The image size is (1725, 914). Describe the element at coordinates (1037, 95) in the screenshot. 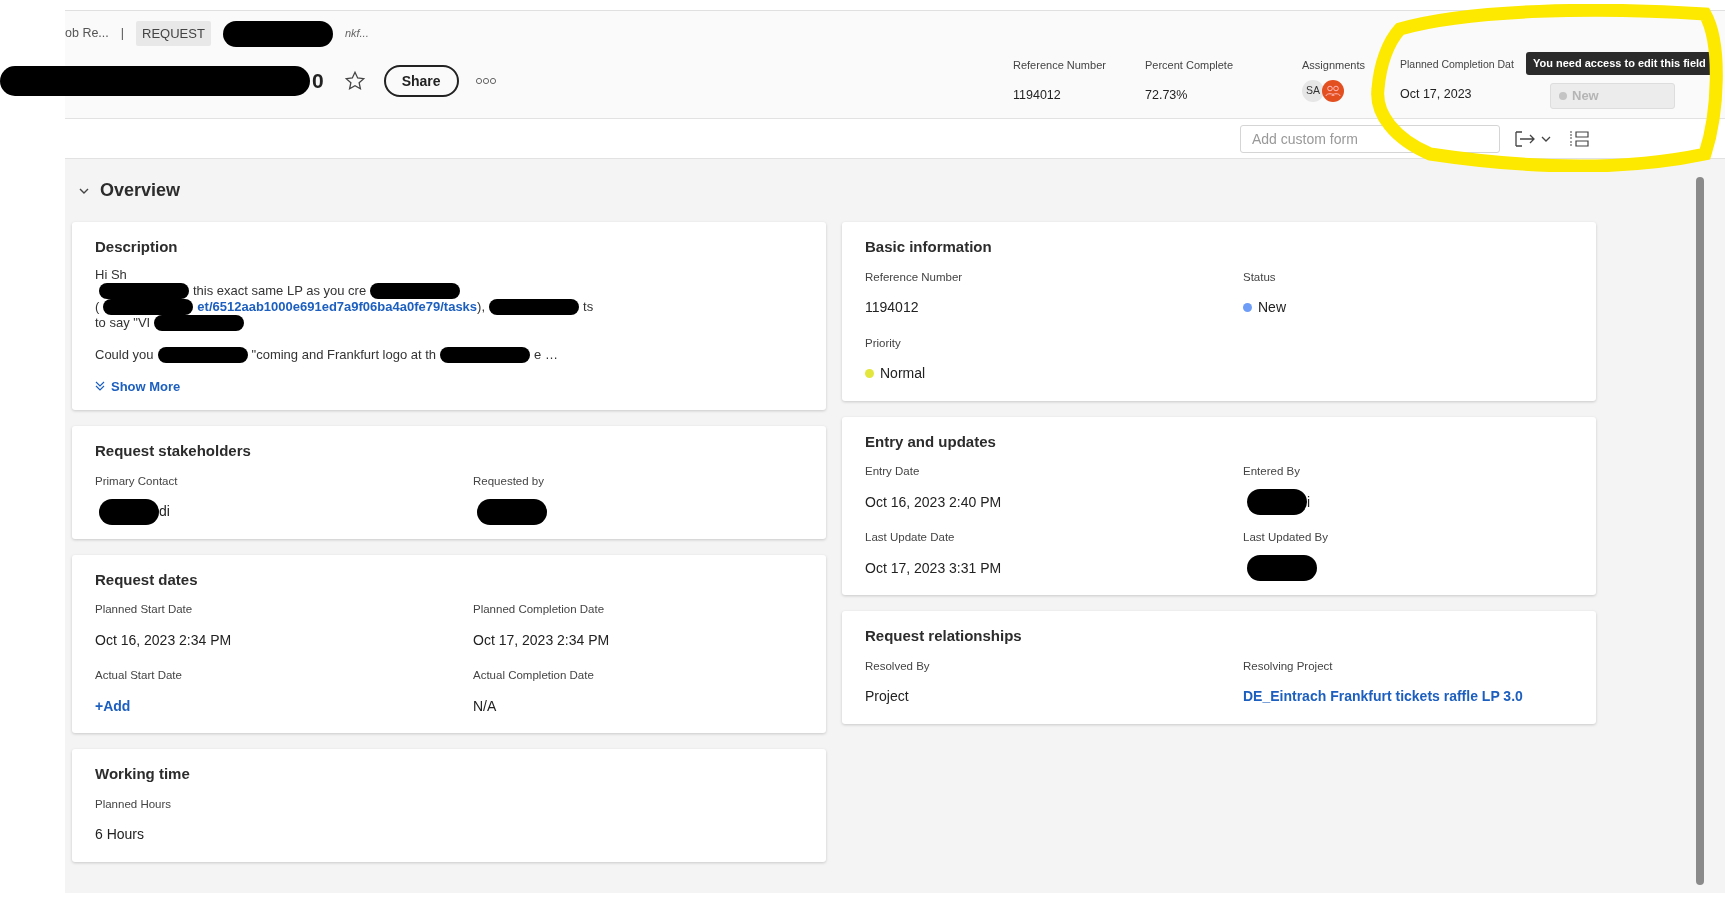

I see `summary-value: 1194012` at that location.